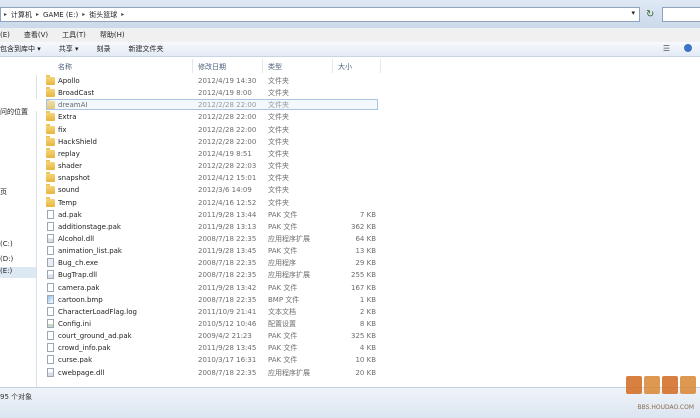  I want to click on breadcrumb-computer: 计算机, so click(21, 15).